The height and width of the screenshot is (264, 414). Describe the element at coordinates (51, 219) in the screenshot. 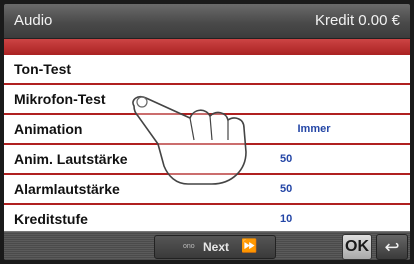

I see `menu-item-label: Kreditstufe` at that location.